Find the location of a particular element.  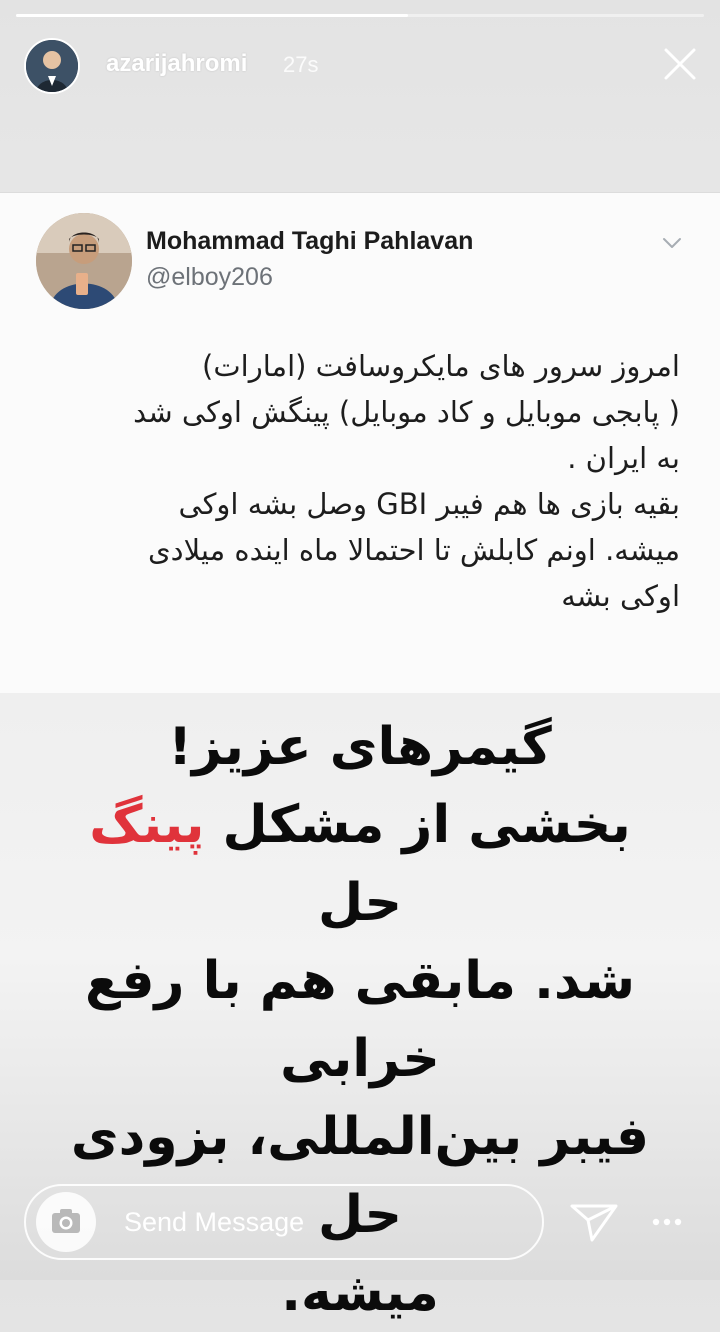

story-progress-bar is located at coordinates (360, 15).